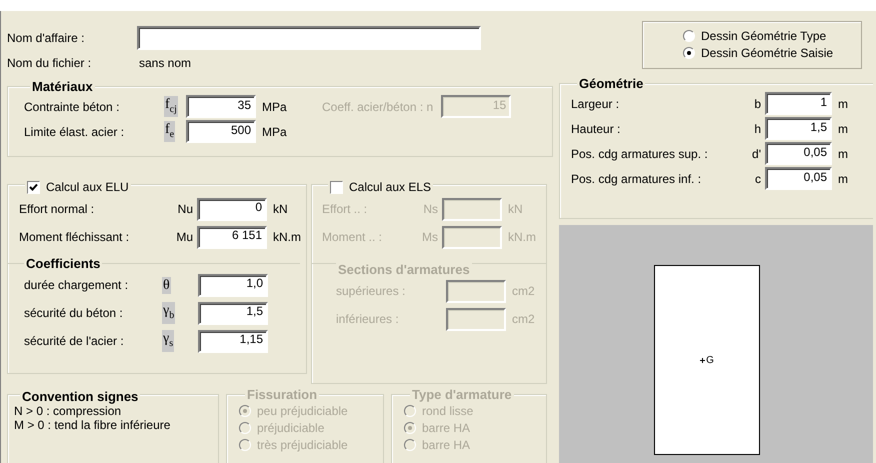 This screenshot has height=463, width=876. Describe the element at coordinates (93, 425) in the screenshot. I see `convention-text: M > 0 : tend la fibre inférieure` at that location.